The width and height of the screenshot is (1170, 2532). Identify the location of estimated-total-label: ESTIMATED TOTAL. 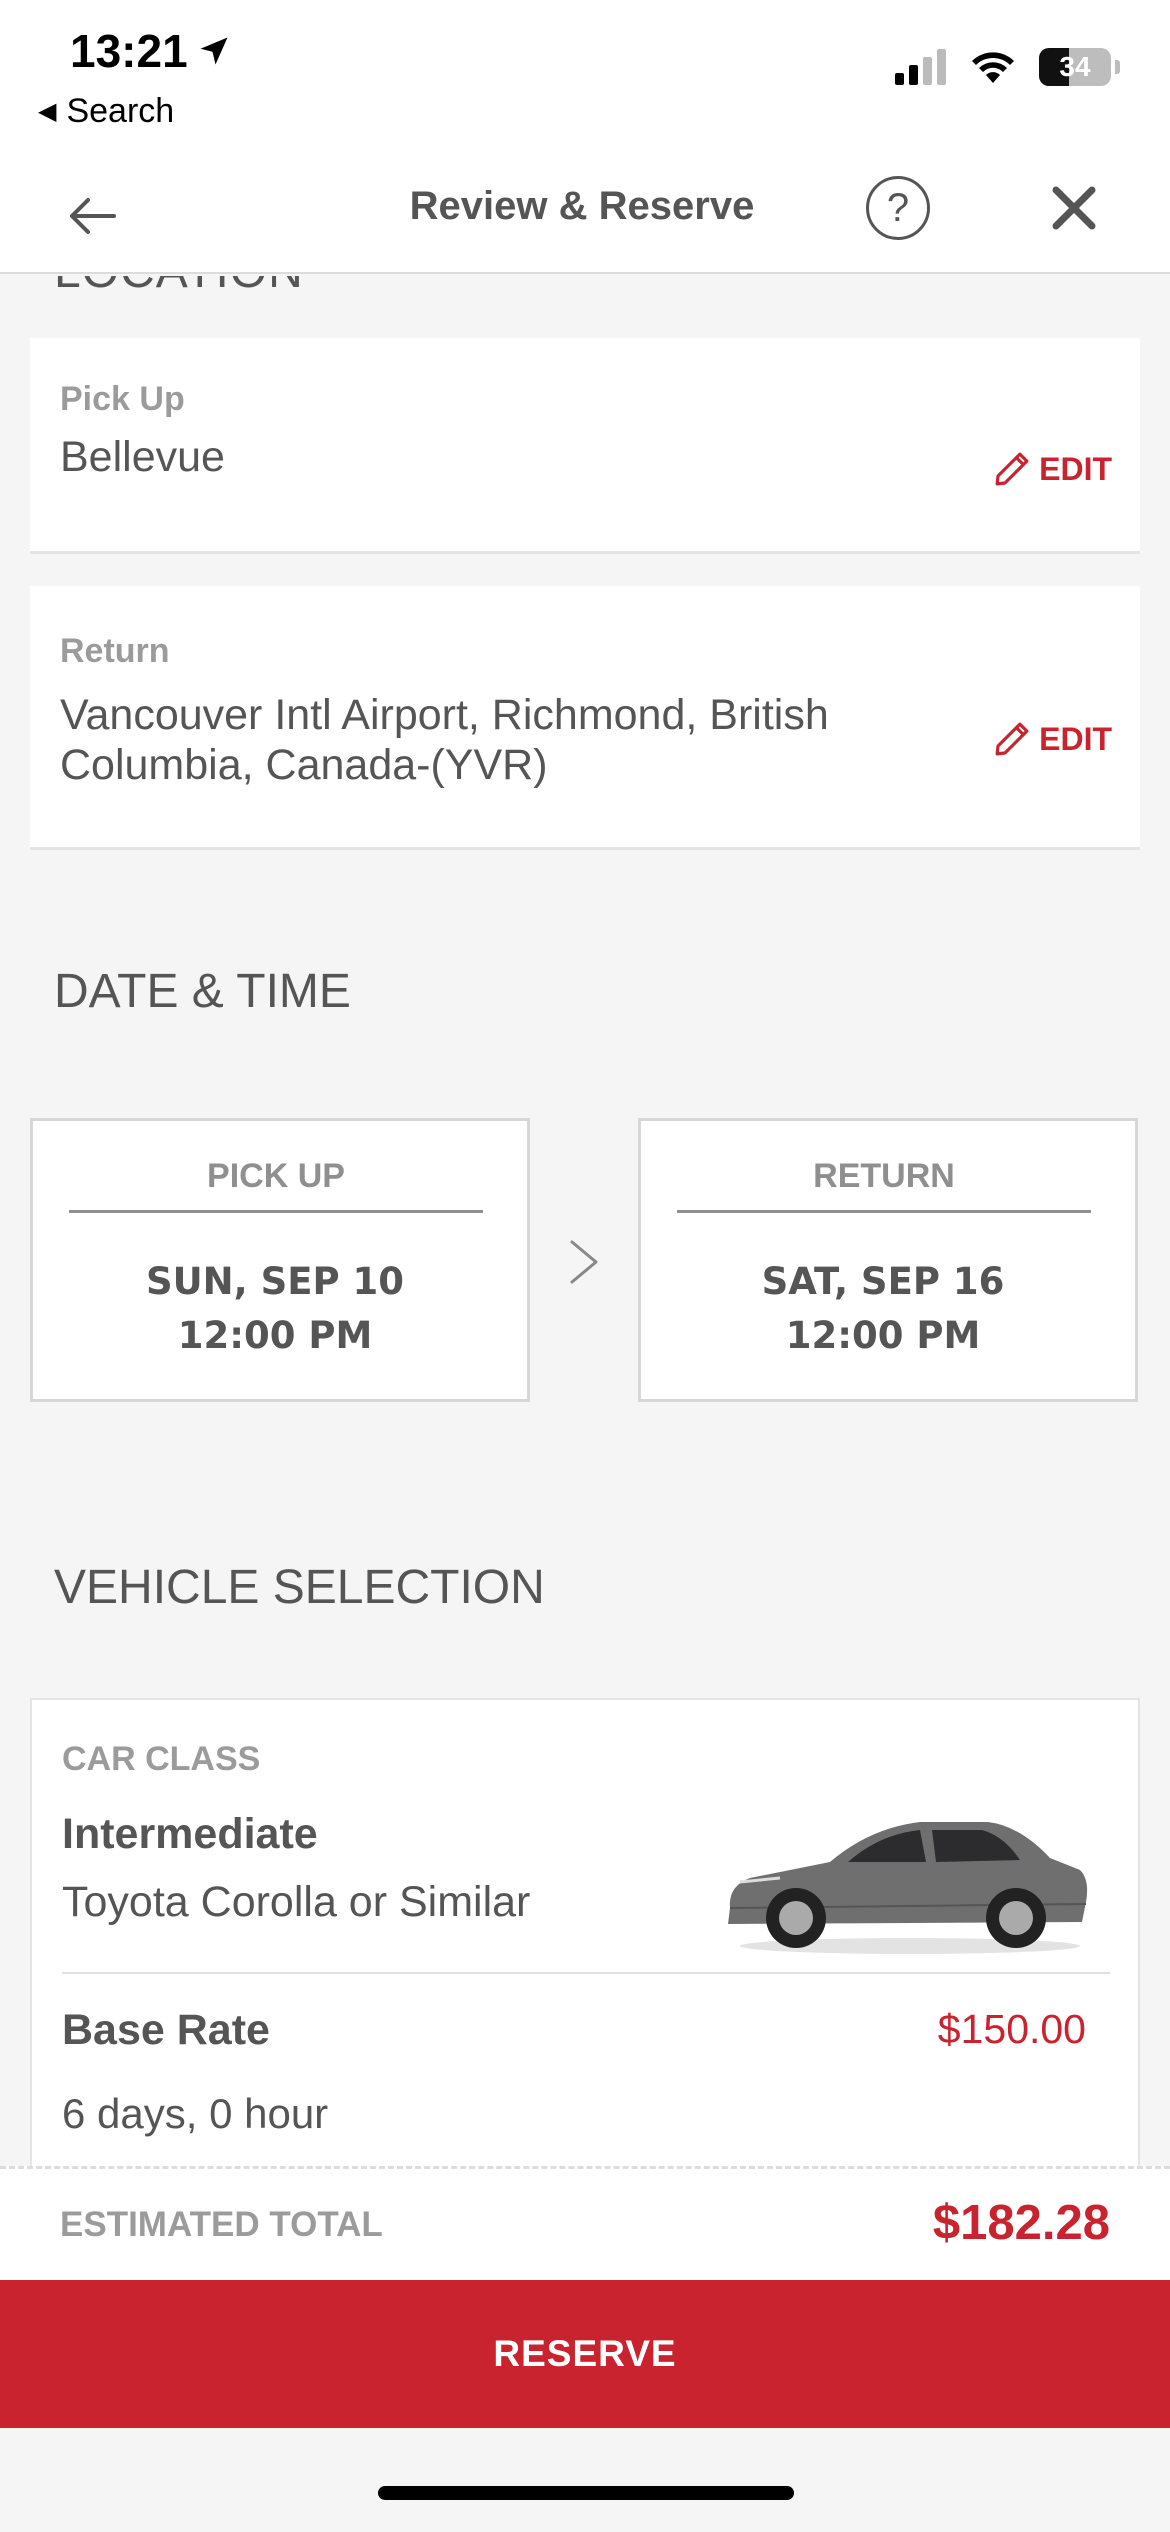
(221, 2224).